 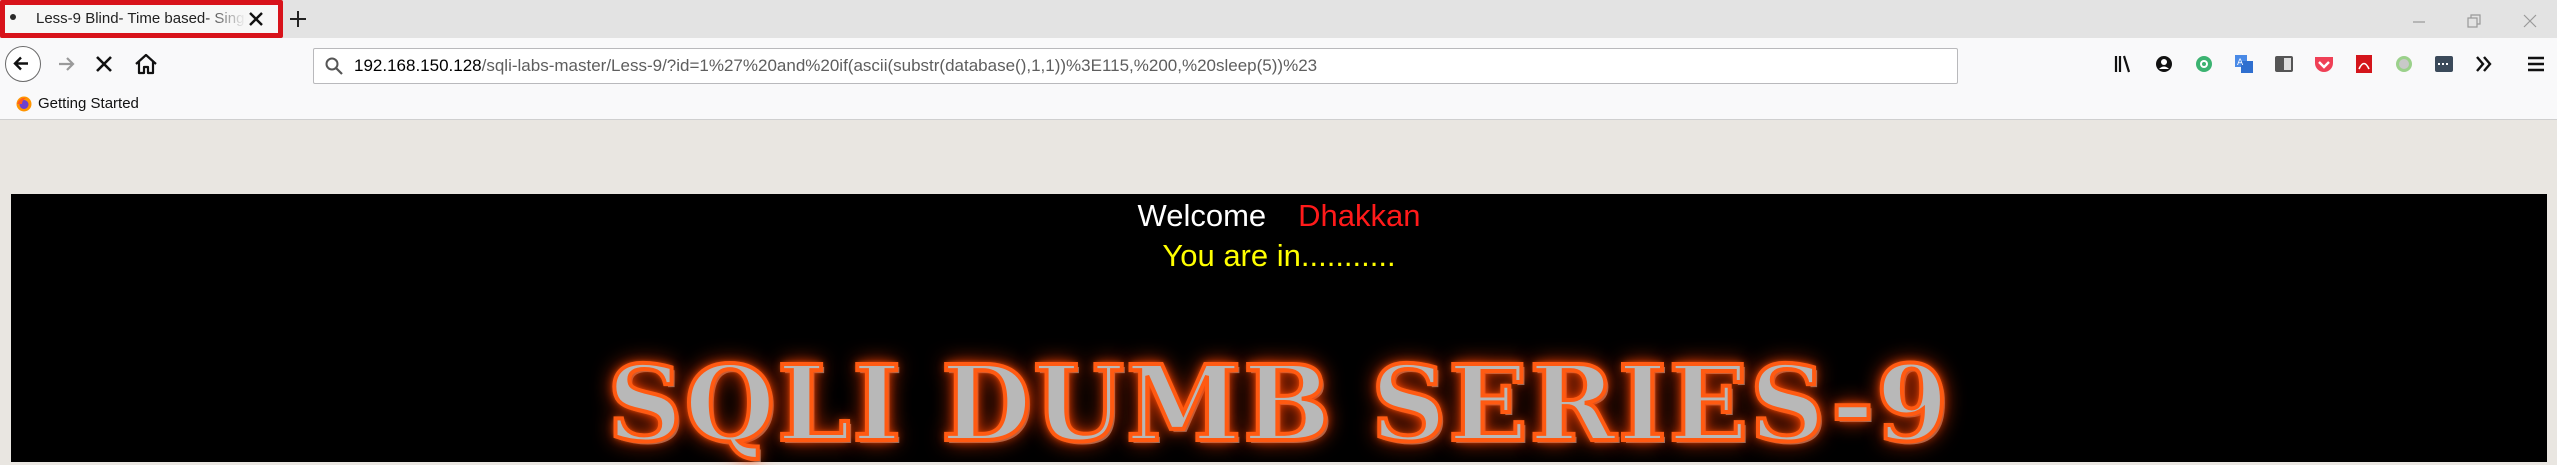 I want to click on back-button, so click(x=23, y=64).